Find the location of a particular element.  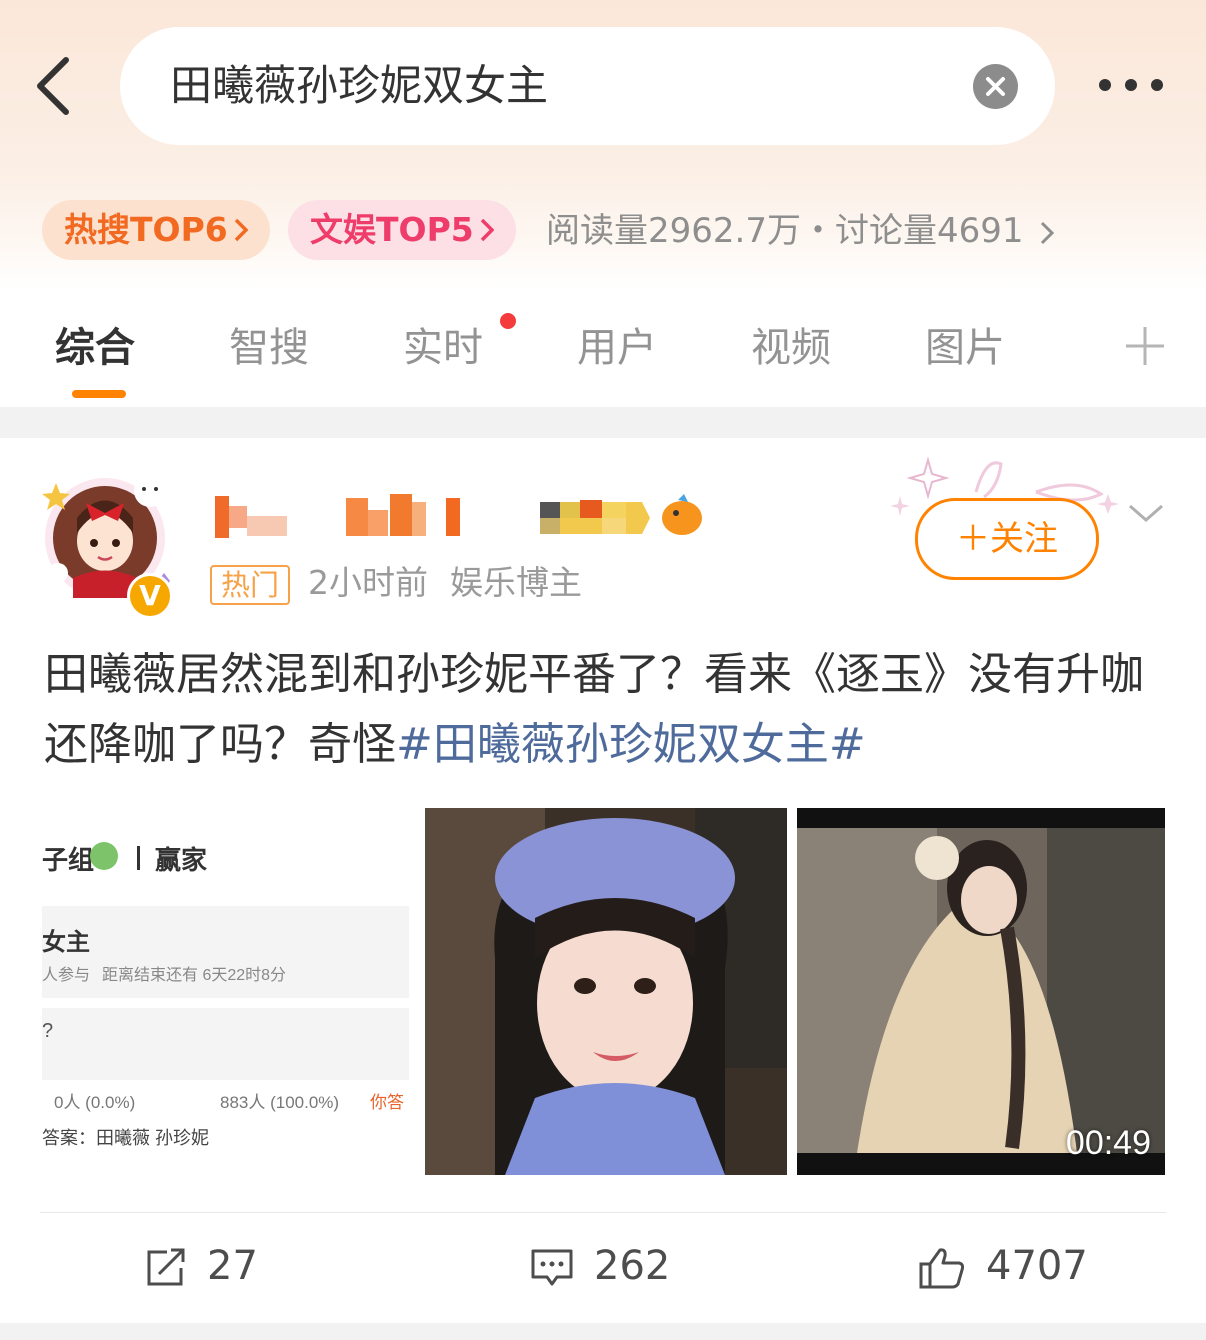

portrait-photo is located at coordinates (606, 991).